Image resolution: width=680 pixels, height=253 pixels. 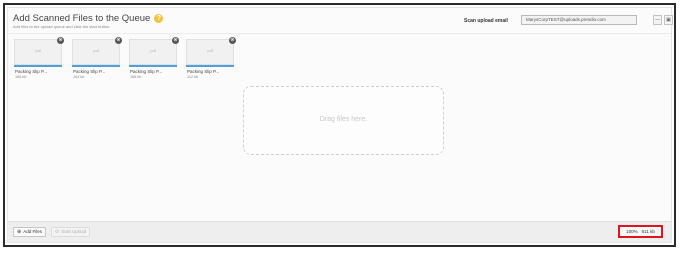 I want to click on upload-status: 100% 611 kb, so click(x=640, y=231).